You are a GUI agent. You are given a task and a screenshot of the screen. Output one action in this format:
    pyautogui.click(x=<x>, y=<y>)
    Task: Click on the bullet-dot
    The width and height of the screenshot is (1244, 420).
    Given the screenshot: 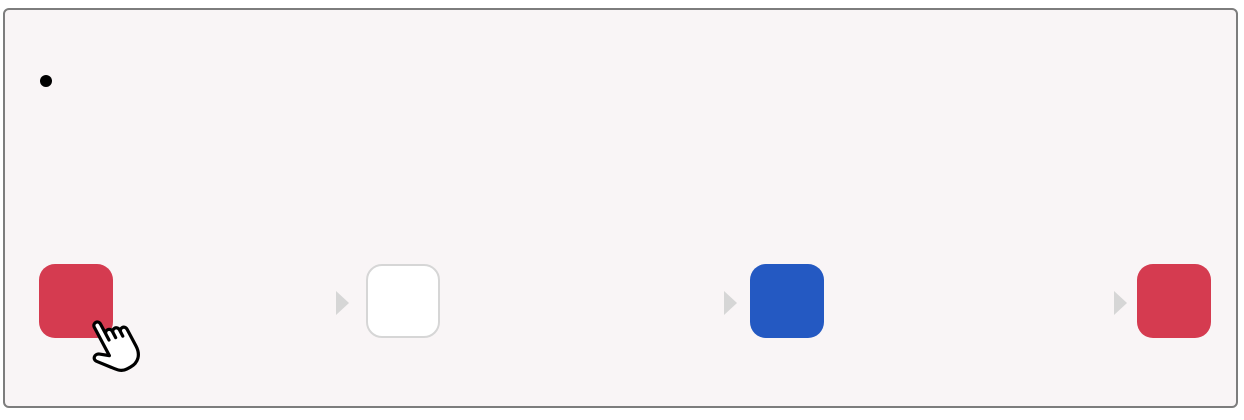 What is the action you would take?
    pyautogui.click(x=46, y=81)
    